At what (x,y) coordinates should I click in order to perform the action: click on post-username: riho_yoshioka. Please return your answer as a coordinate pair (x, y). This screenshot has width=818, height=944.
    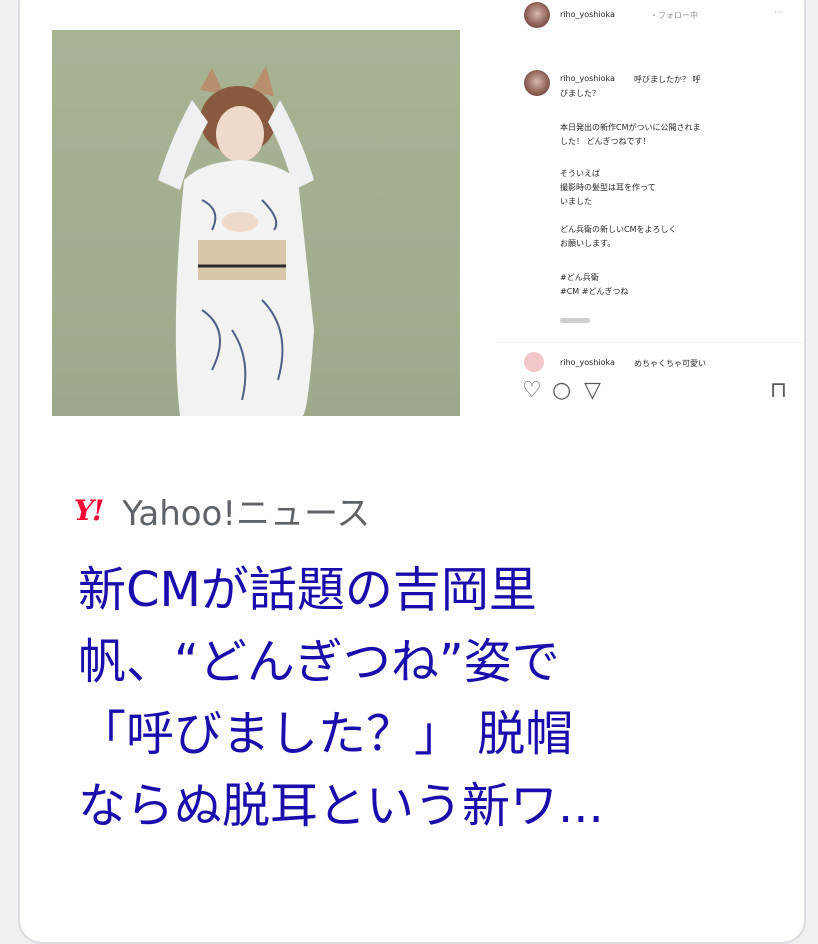
    Looking at the image, I should click on (587, 14).